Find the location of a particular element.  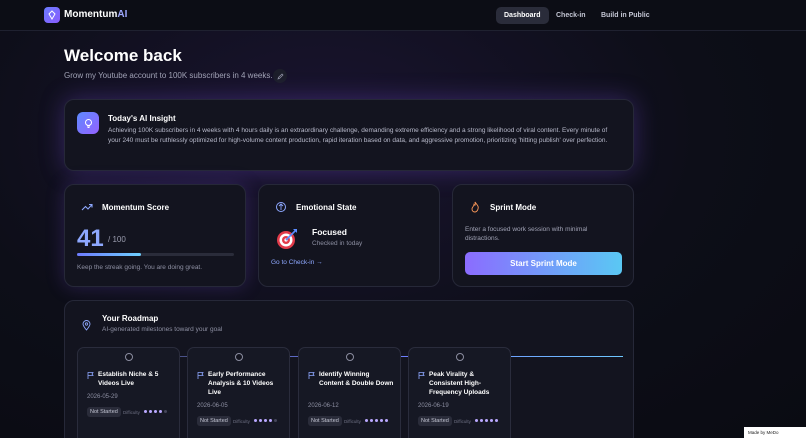

roadmap-subtitle: AI-generated milestones toward your goal is located at coordinates (162, 329).